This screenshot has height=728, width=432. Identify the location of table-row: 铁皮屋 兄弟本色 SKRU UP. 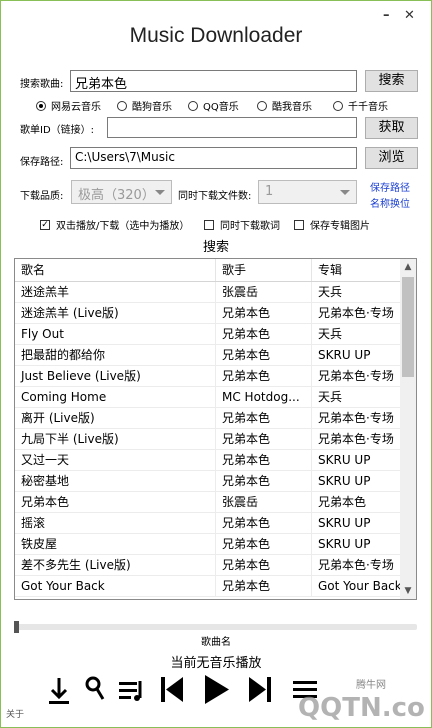
(208, 544).